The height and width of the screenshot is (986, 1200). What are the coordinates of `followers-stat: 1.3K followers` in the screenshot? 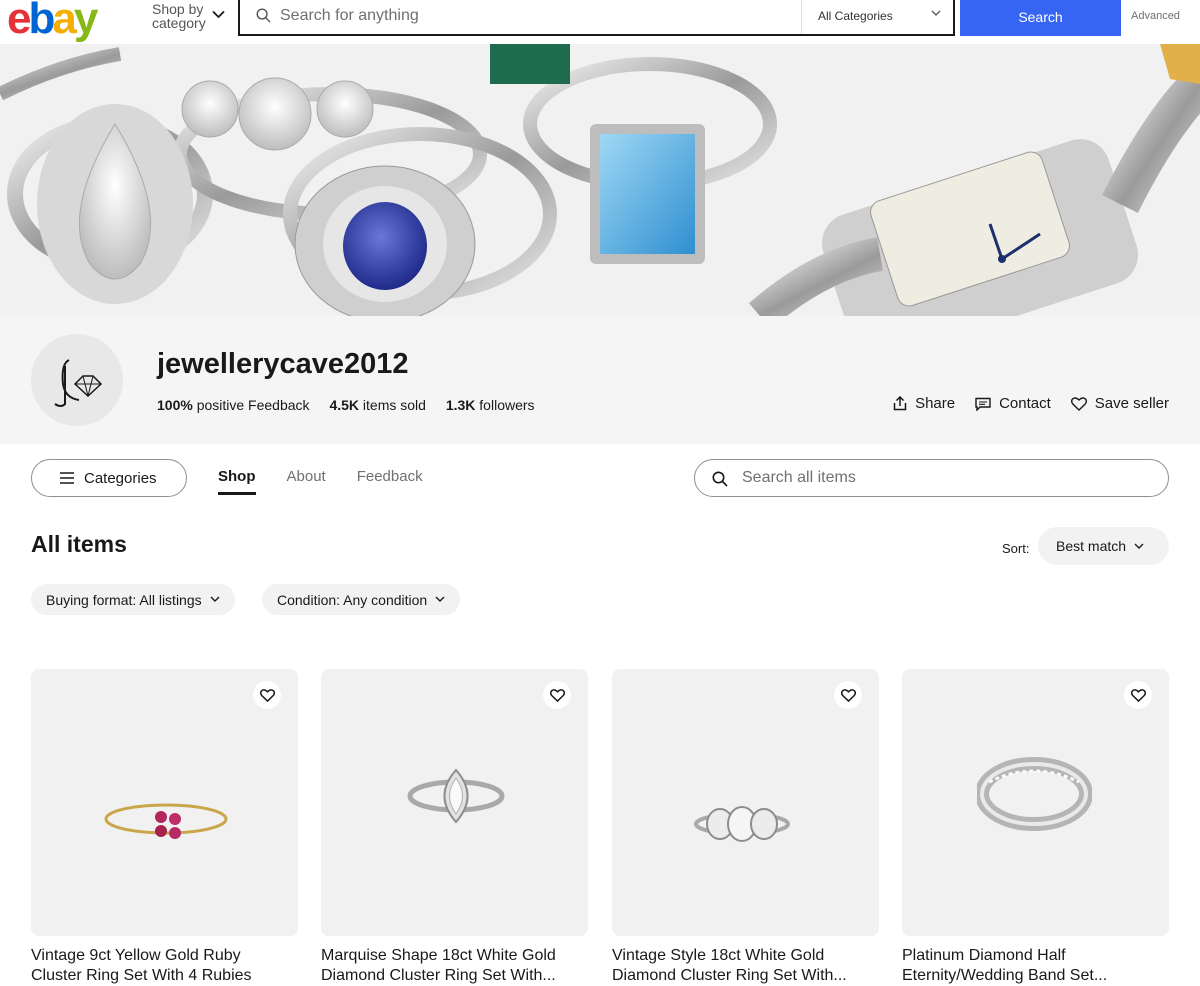 It's located at (490, 405).